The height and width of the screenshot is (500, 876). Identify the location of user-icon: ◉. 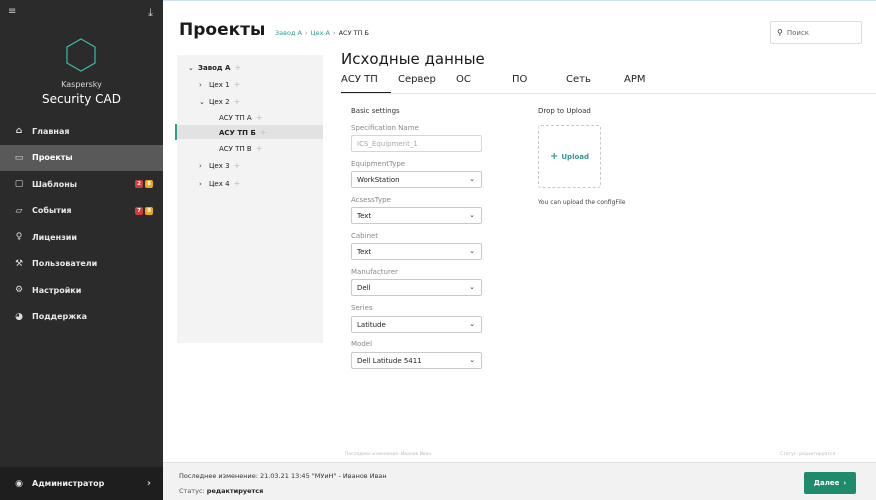
(19, 483).